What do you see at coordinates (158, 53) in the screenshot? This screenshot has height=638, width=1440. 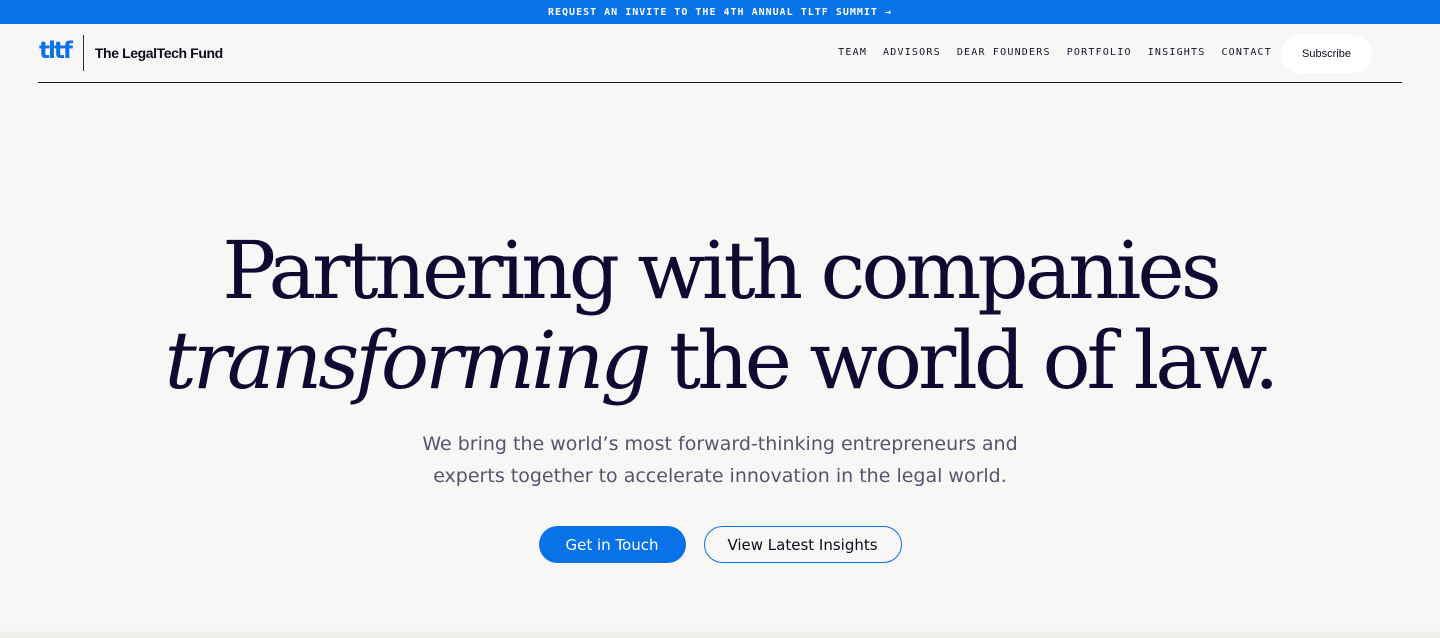 I see `brand-name: The LegalTech Fund` at bounding box center [158, 53].